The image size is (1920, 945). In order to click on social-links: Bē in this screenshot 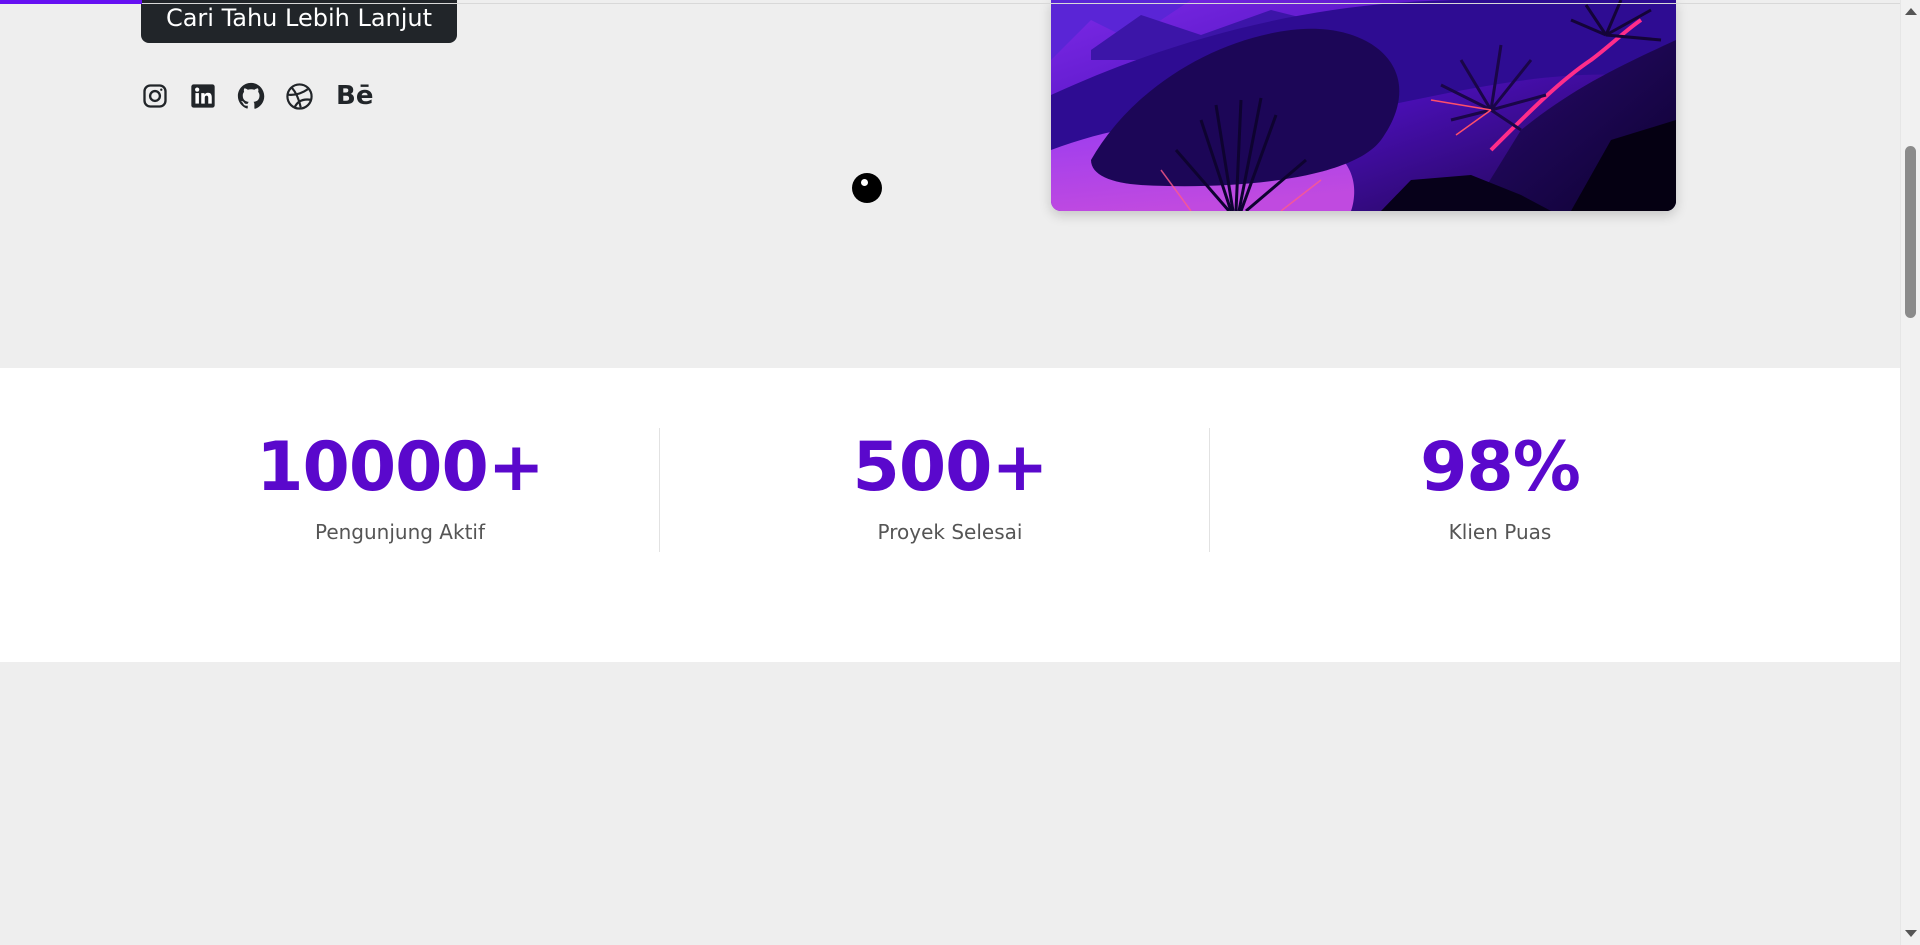, I will do `click(256, 96)`.